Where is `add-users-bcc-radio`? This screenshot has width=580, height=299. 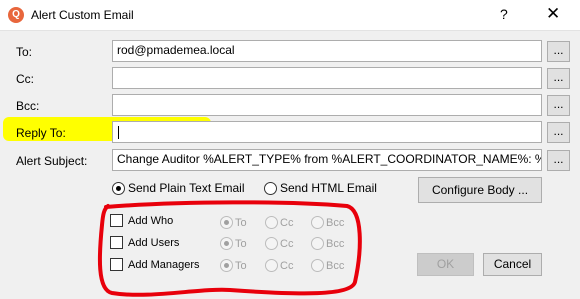 add-users-bcc-radio is located at coordinates (317, 243).